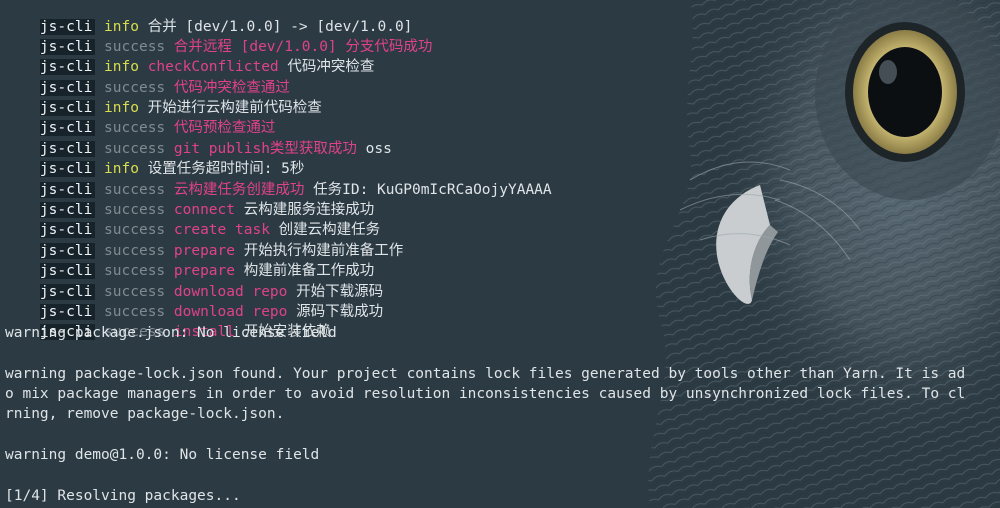 This screenshot has width=1000, height=508. I want to click on log-line: js-cli success download repo 开始下载源码, so click(194, 281).